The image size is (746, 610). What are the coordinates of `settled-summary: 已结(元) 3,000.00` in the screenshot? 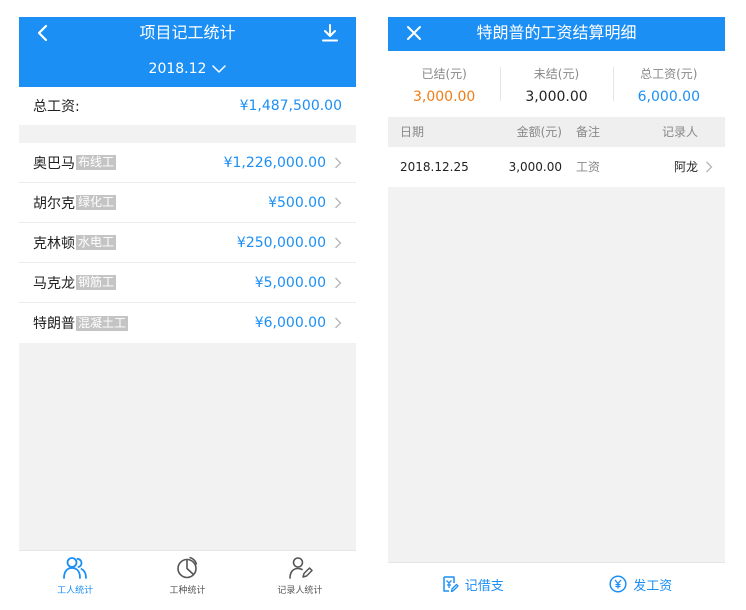 It's located at (444, 84).